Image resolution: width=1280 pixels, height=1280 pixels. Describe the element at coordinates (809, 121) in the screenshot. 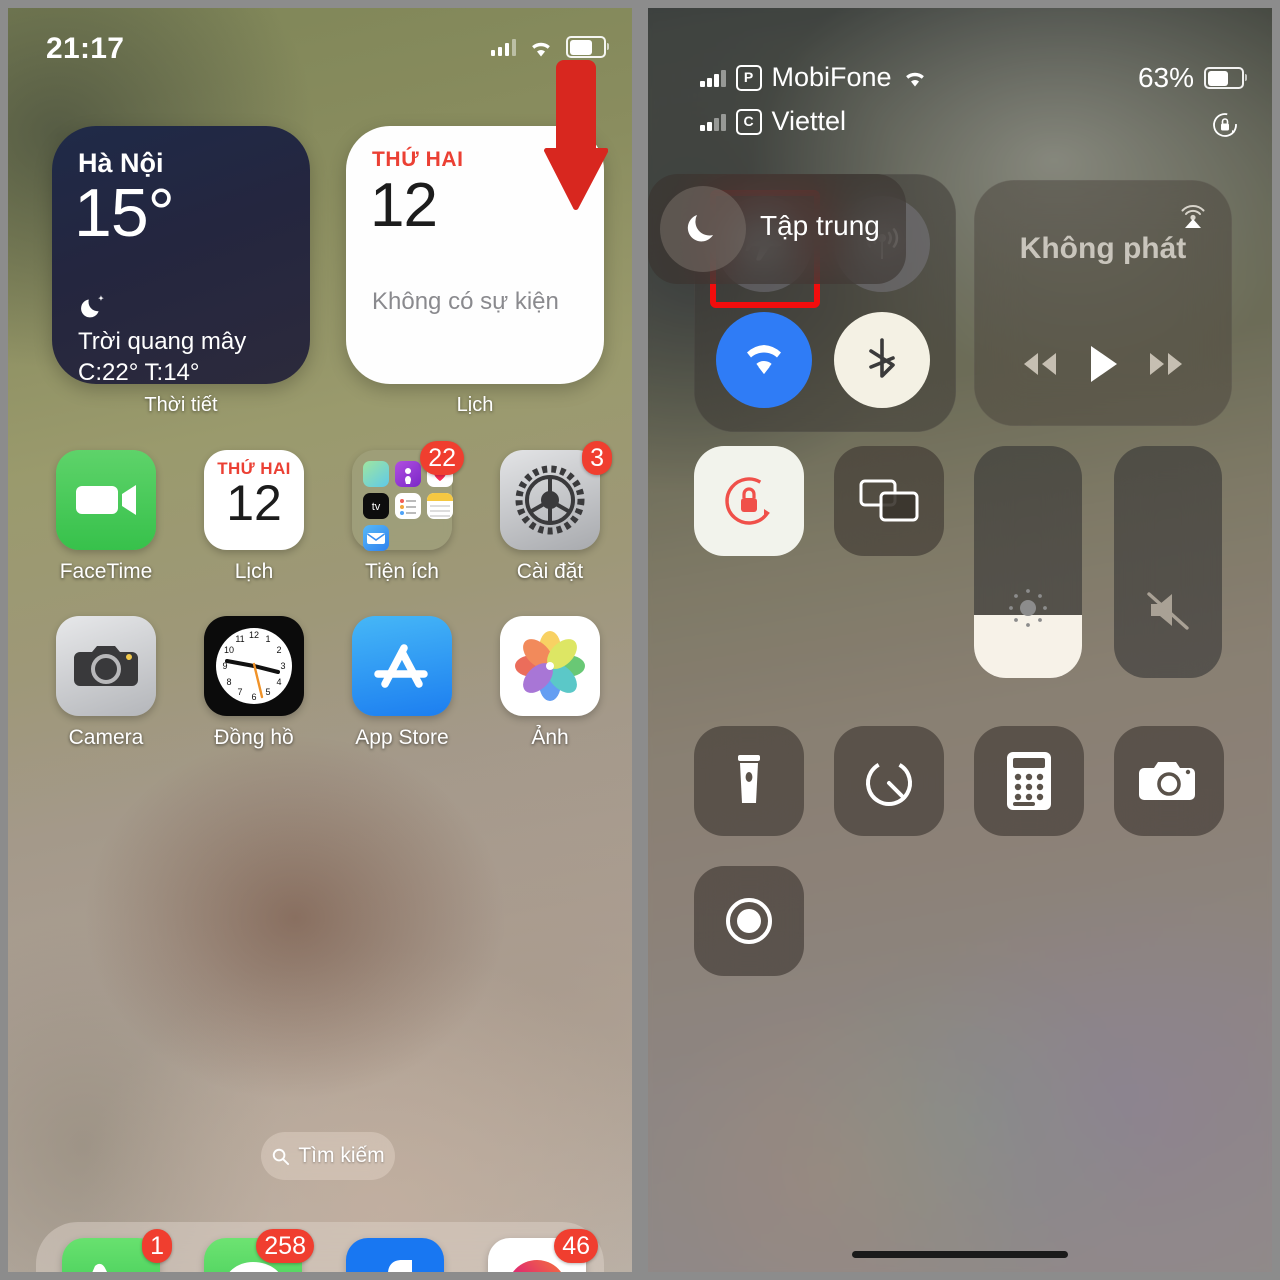

I see `carrier-2-name: Viettel` at that location.